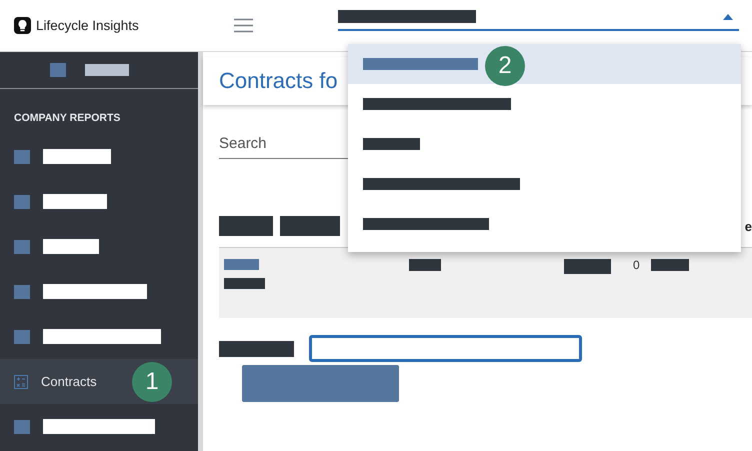 Image resolution: width=752 pixels, height=451 pixels. Describe the element at coordinates (243, 25) in the screenshot. I see `menu-icon` at that location.